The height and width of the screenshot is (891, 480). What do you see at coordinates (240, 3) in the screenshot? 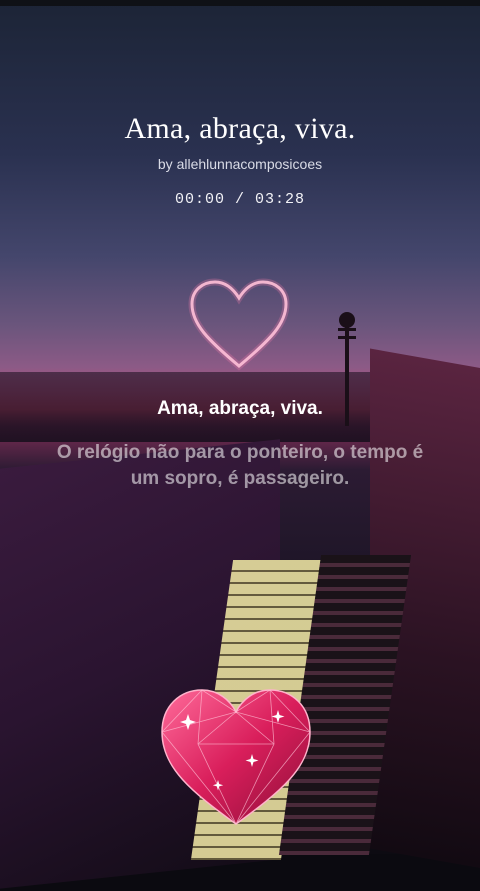
I see `top-bar` at bounding box center [240, 3].